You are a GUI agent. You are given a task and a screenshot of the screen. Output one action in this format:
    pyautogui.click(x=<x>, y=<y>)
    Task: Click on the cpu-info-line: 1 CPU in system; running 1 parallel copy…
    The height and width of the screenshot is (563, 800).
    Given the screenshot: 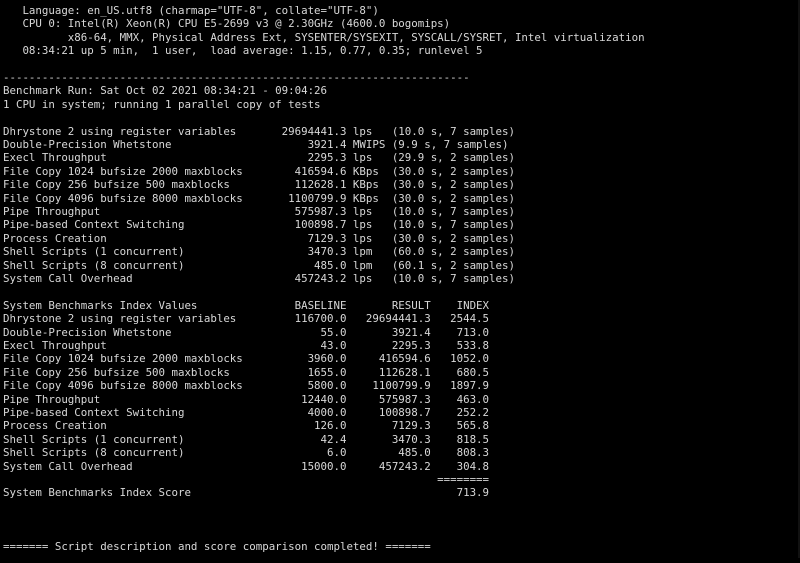 What is the action you would take?
    pyautogui.click(x=162, y=104)
    